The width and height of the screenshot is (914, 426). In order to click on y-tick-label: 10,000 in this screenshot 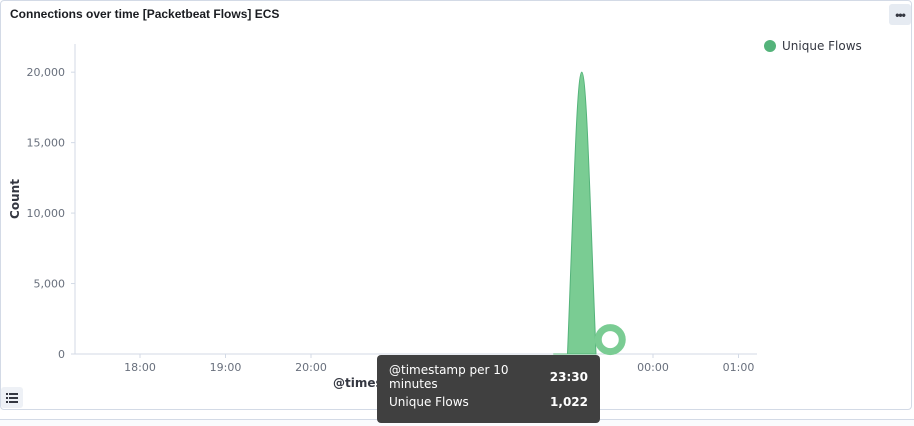, I will do `click(46, 213)`.